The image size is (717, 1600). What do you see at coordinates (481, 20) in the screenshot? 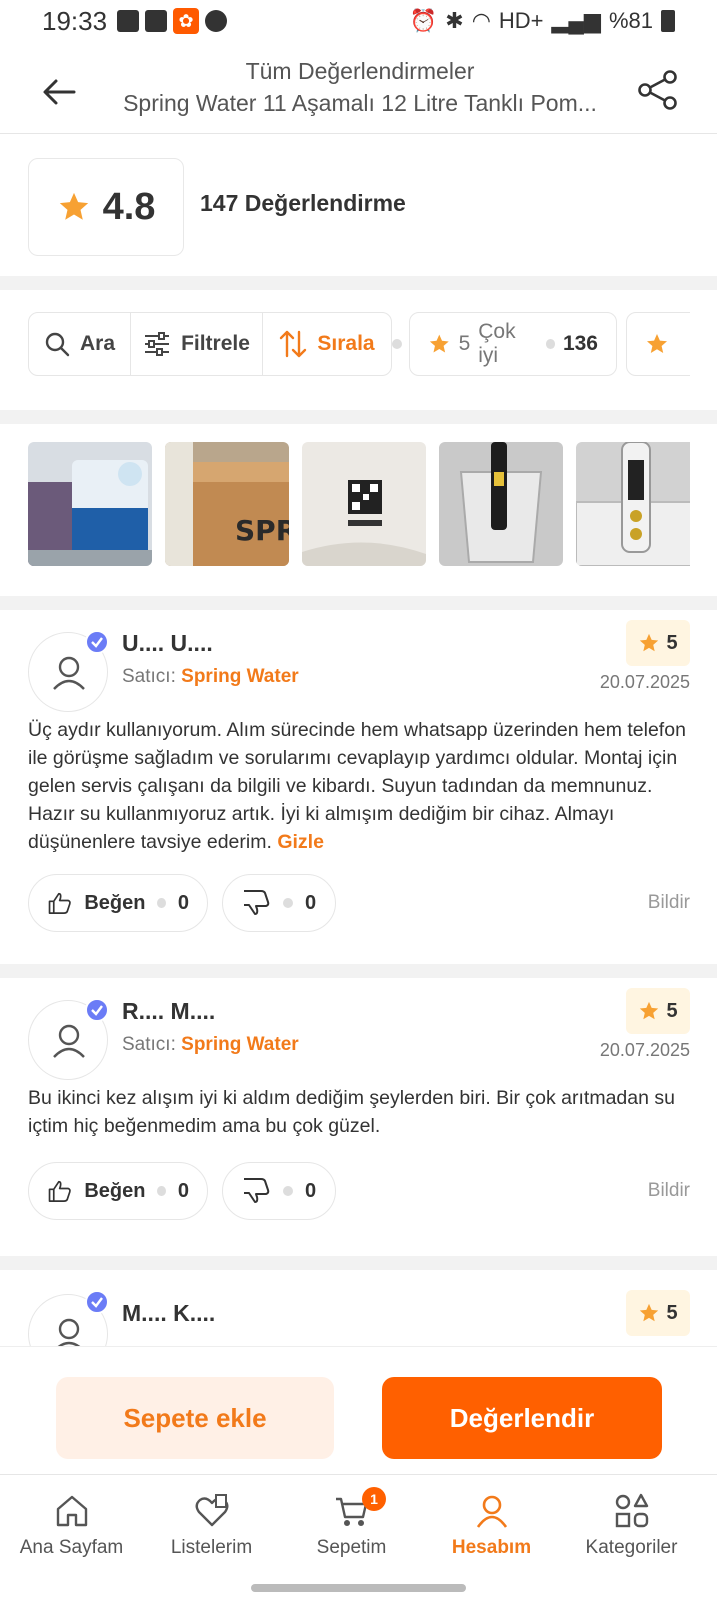
I see `wifi-icon: ◠` at bounding box center [481, 20].